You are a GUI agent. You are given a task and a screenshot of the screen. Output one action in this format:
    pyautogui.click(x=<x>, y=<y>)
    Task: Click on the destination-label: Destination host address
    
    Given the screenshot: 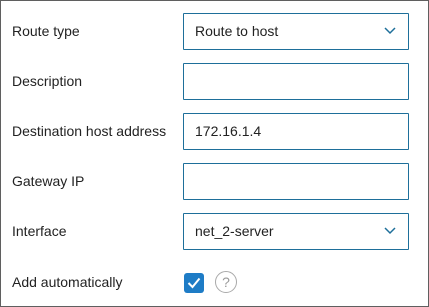 What is the action you would take?
    pyautogui.click(x=89, y=131)
    